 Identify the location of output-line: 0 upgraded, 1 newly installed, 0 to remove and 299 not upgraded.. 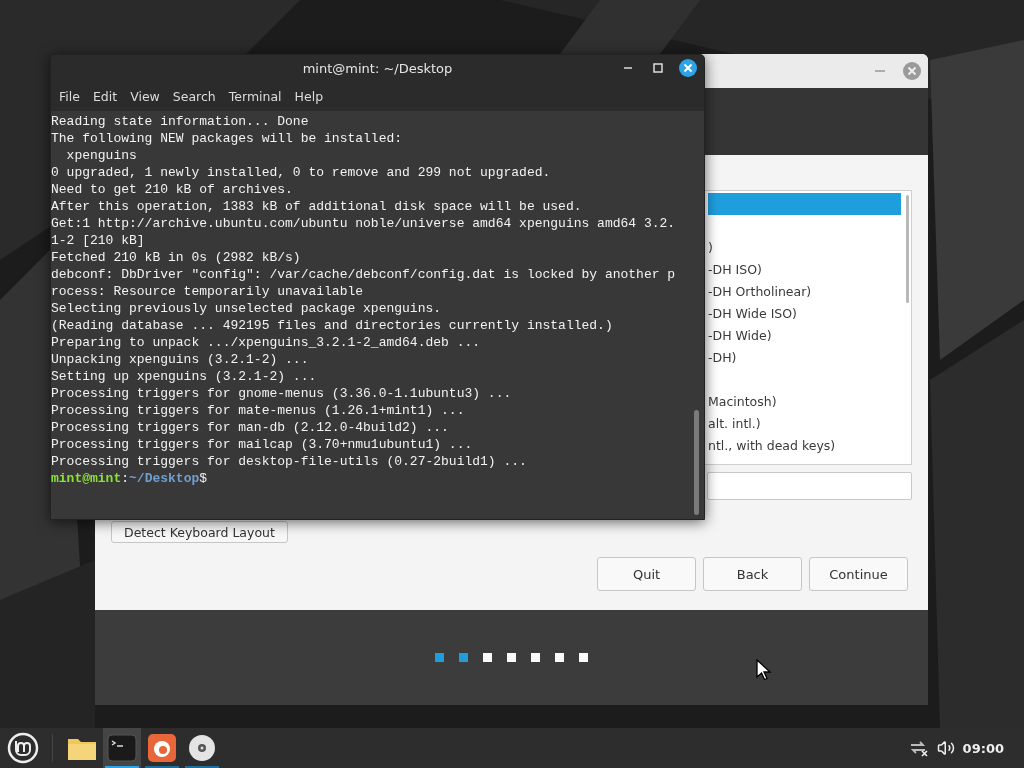
(301, 172).